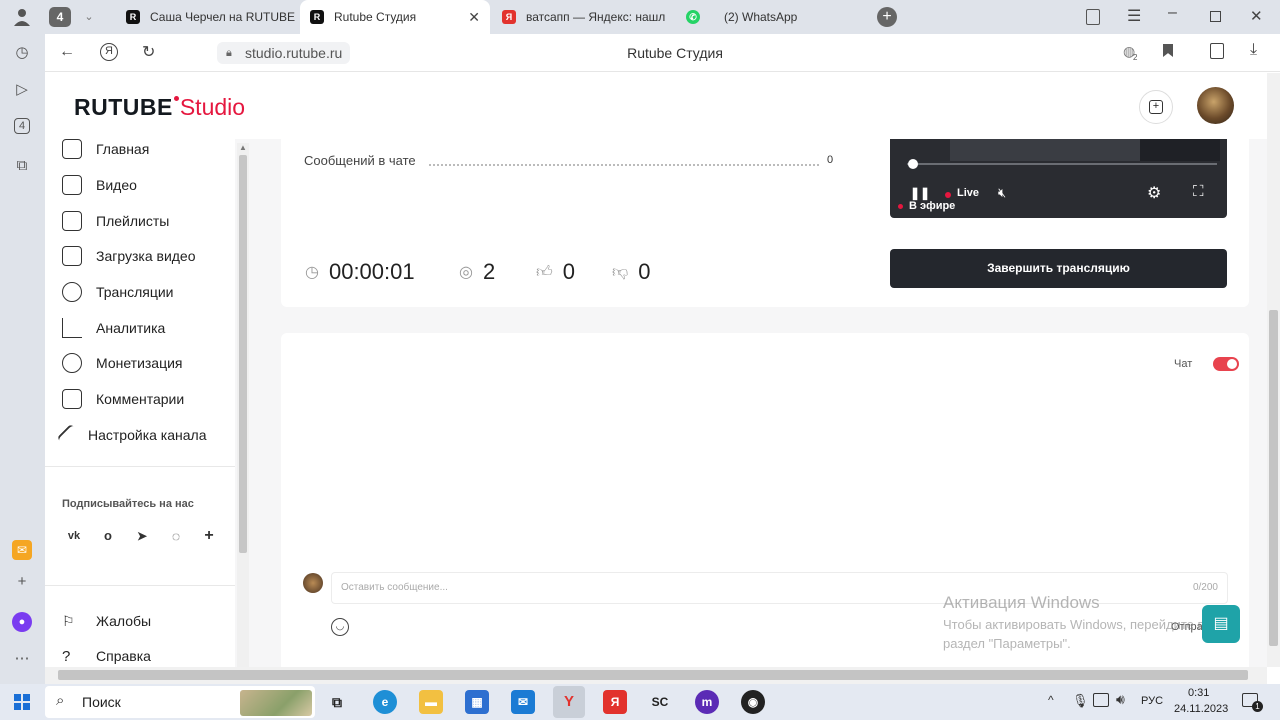 This screenshot has width=1280, height=720. What do you see at coordinates (109, 52) in the screenshot?
I see `yandex-home-icon: Я` at bounding box center [109, 52].